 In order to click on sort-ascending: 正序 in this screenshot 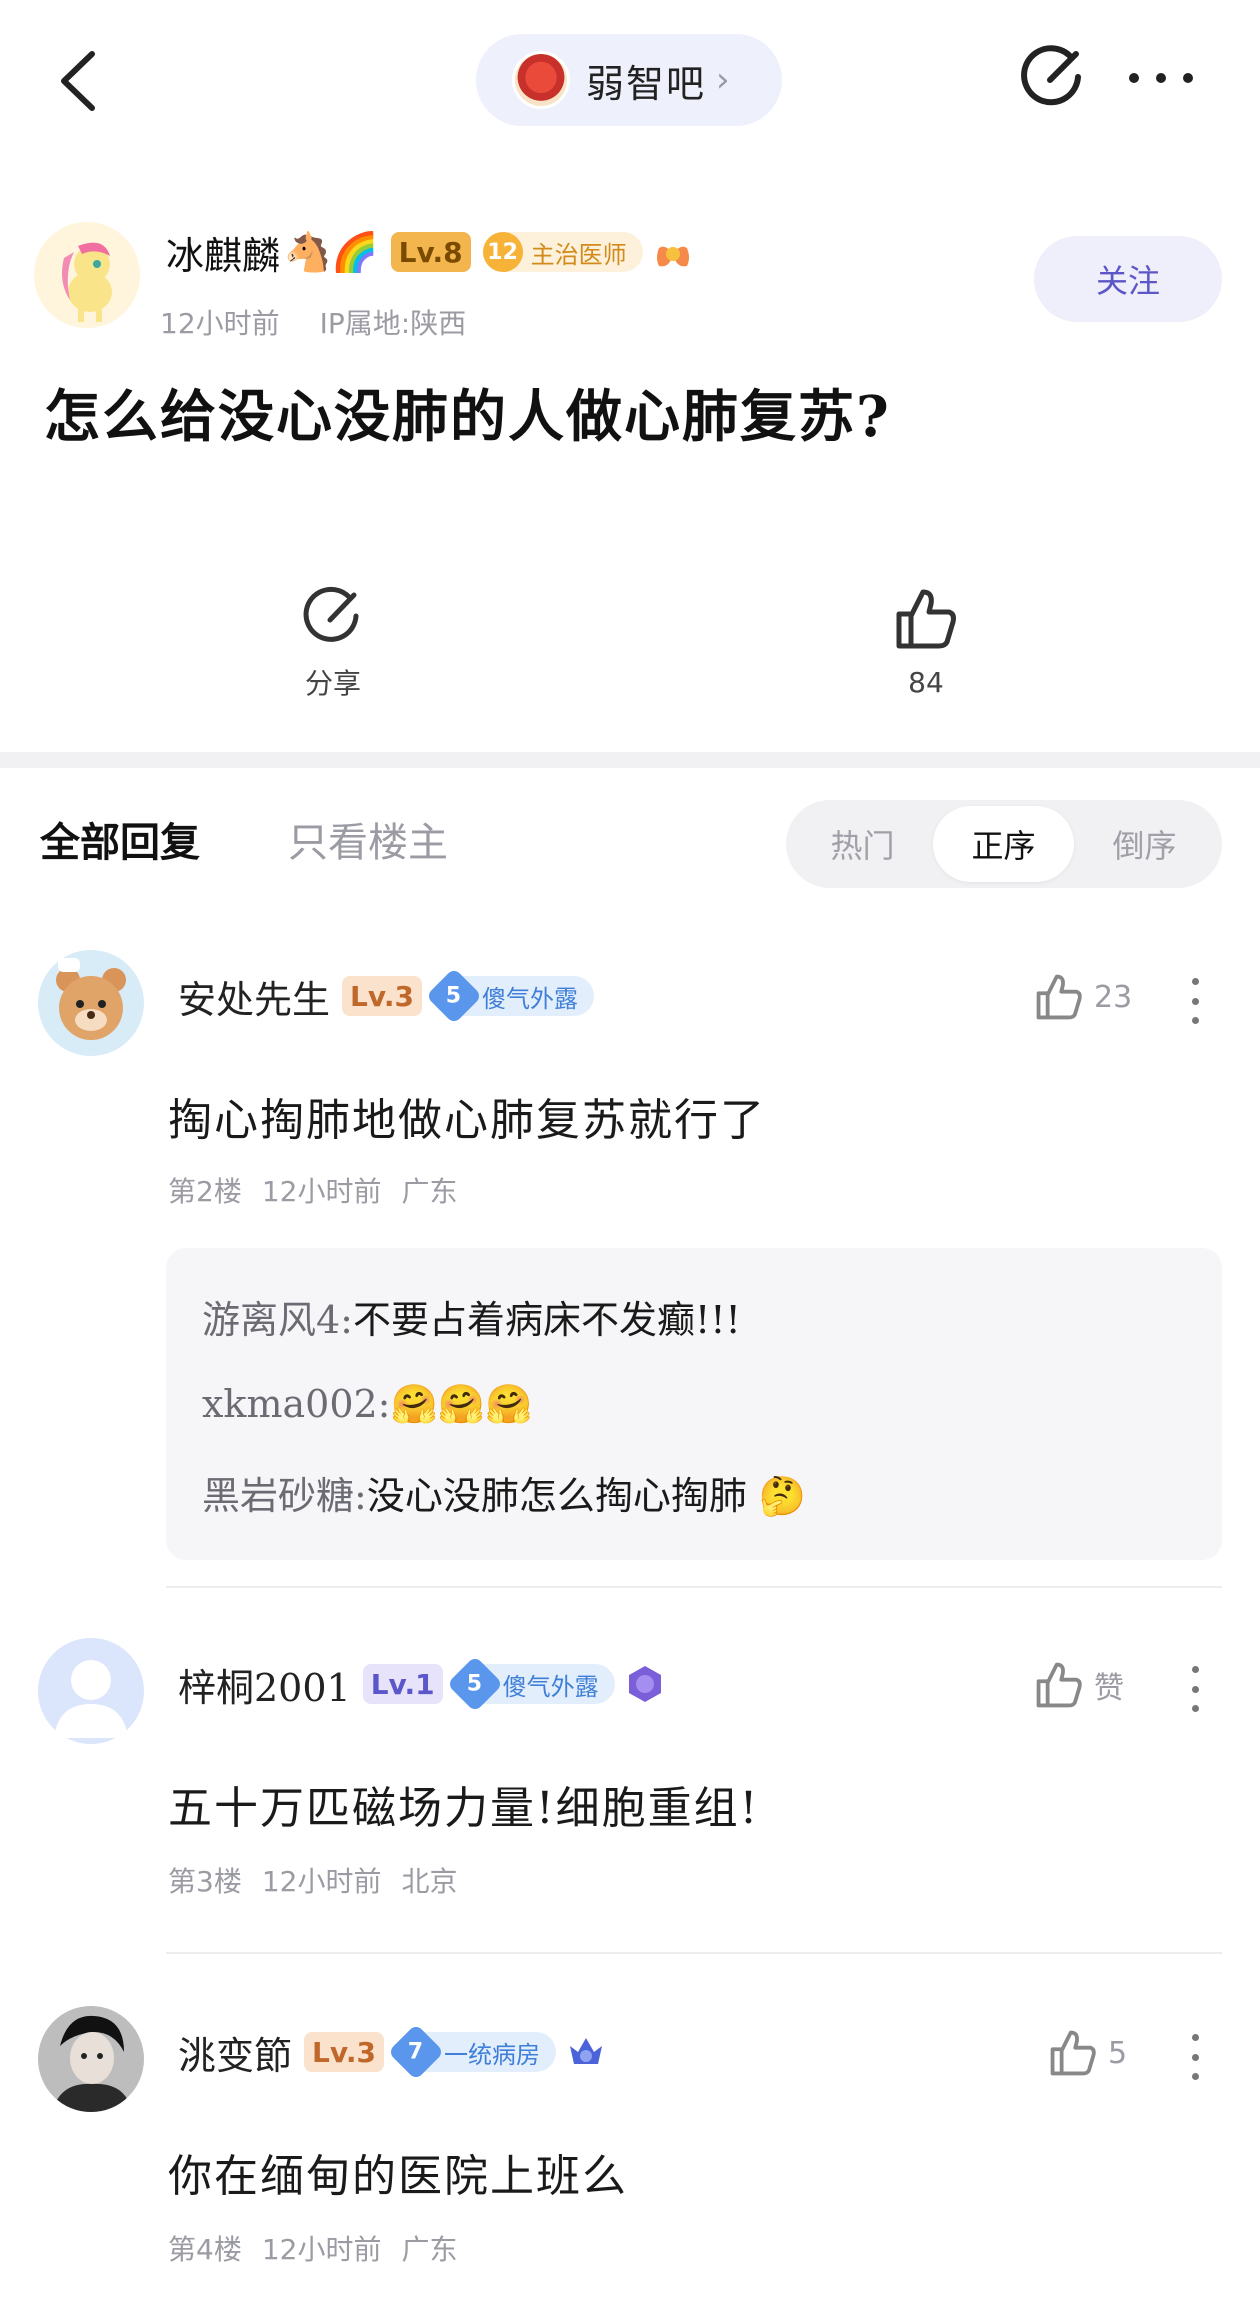, I will do `click(1003, 844)`.